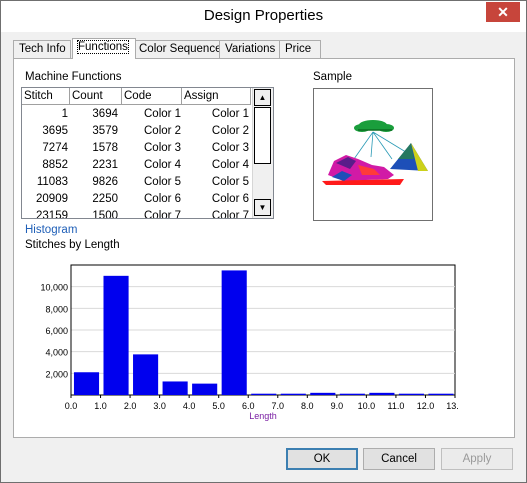  Describe the element at coordinates (367, 406) in the screenshot. I see `x-tick-label: 10.0` at that location.